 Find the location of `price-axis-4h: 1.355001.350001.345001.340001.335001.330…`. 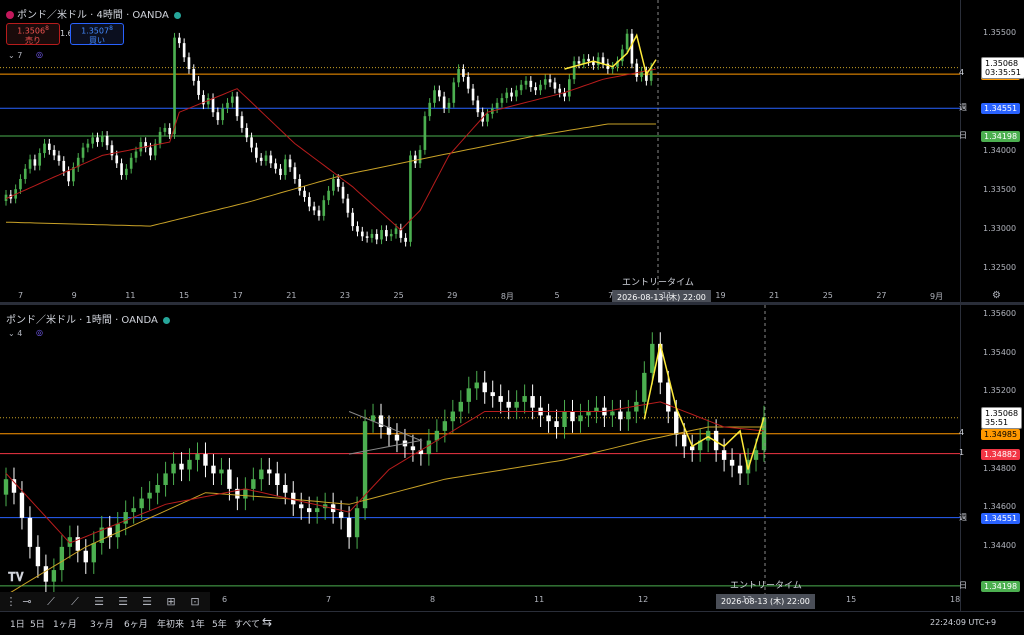

price-axis-4h: 1.355001.350001.345001.340001.335001.330… is located at coordinates (991, 151).